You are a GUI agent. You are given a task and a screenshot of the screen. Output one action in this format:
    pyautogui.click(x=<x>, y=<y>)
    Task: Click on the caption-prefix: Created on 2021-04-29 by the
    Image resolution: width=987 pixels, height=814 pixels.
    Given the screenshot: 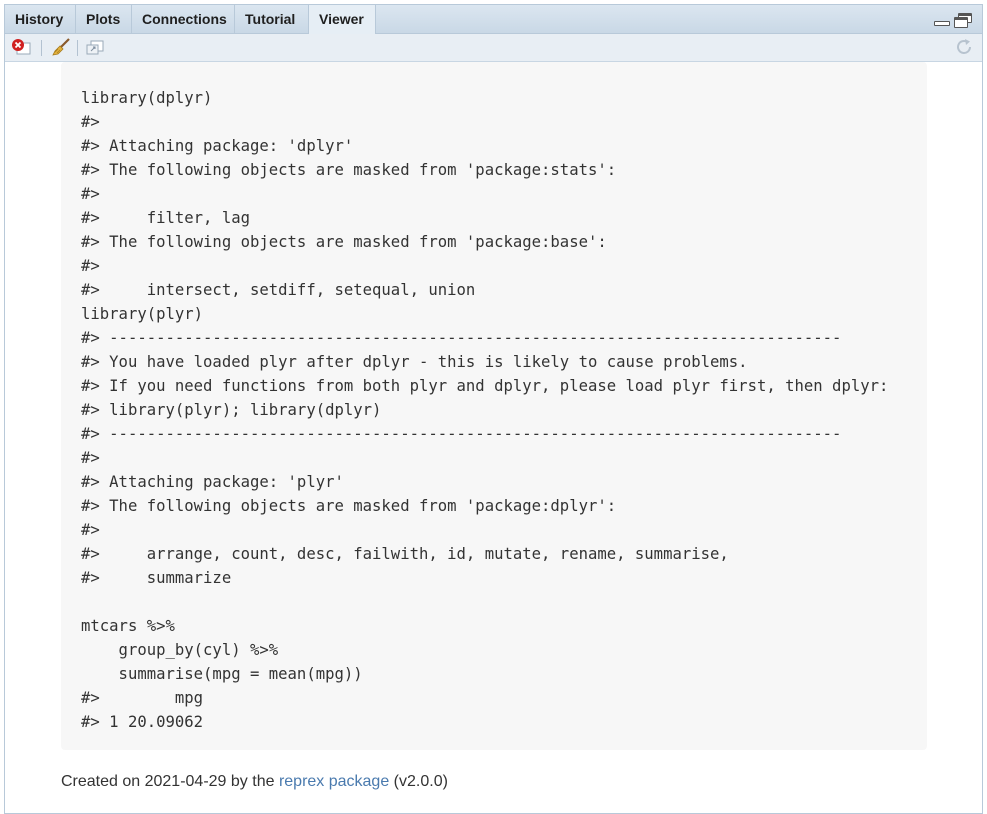 What is the action you would take?
    pyautogui.click(x=170, y=781)
    